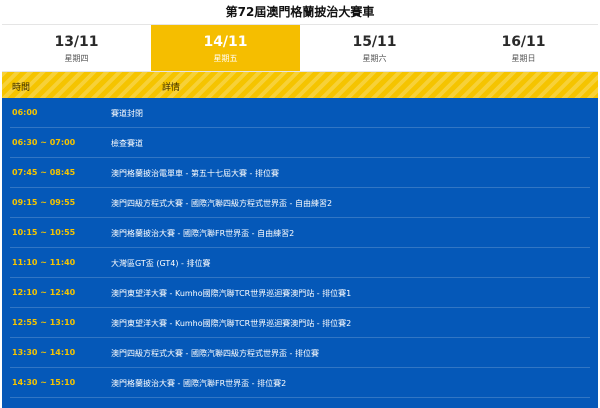 Image resolution: width=600 pixels, height=408 pixels. What do you see at coordinates (215, 353) in the screenshot?
I see `schedule-event: 澳門四級方程式大賽 - 國際汽聯四級方程式世界盃 - 排位賽` at bounding box center [215, 353].